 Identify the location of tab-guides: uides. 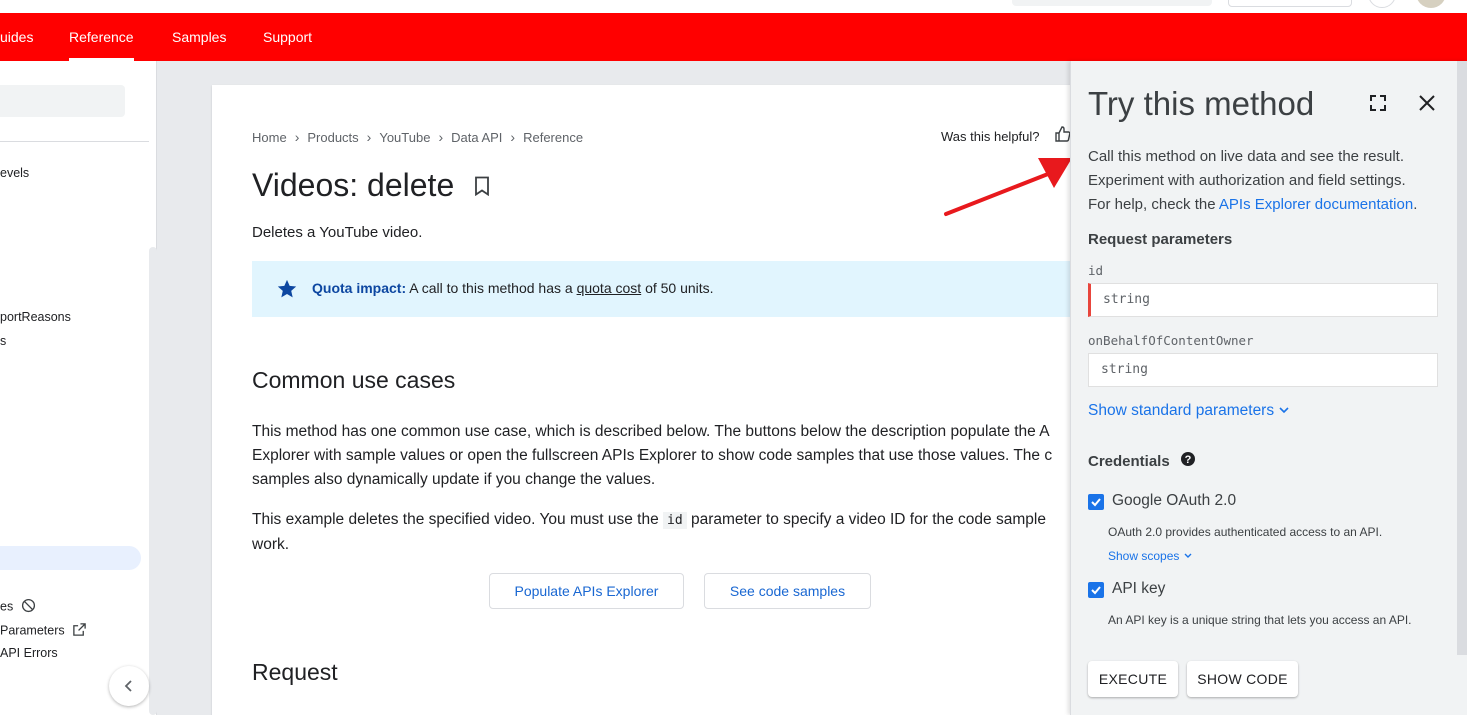
(16, 37).